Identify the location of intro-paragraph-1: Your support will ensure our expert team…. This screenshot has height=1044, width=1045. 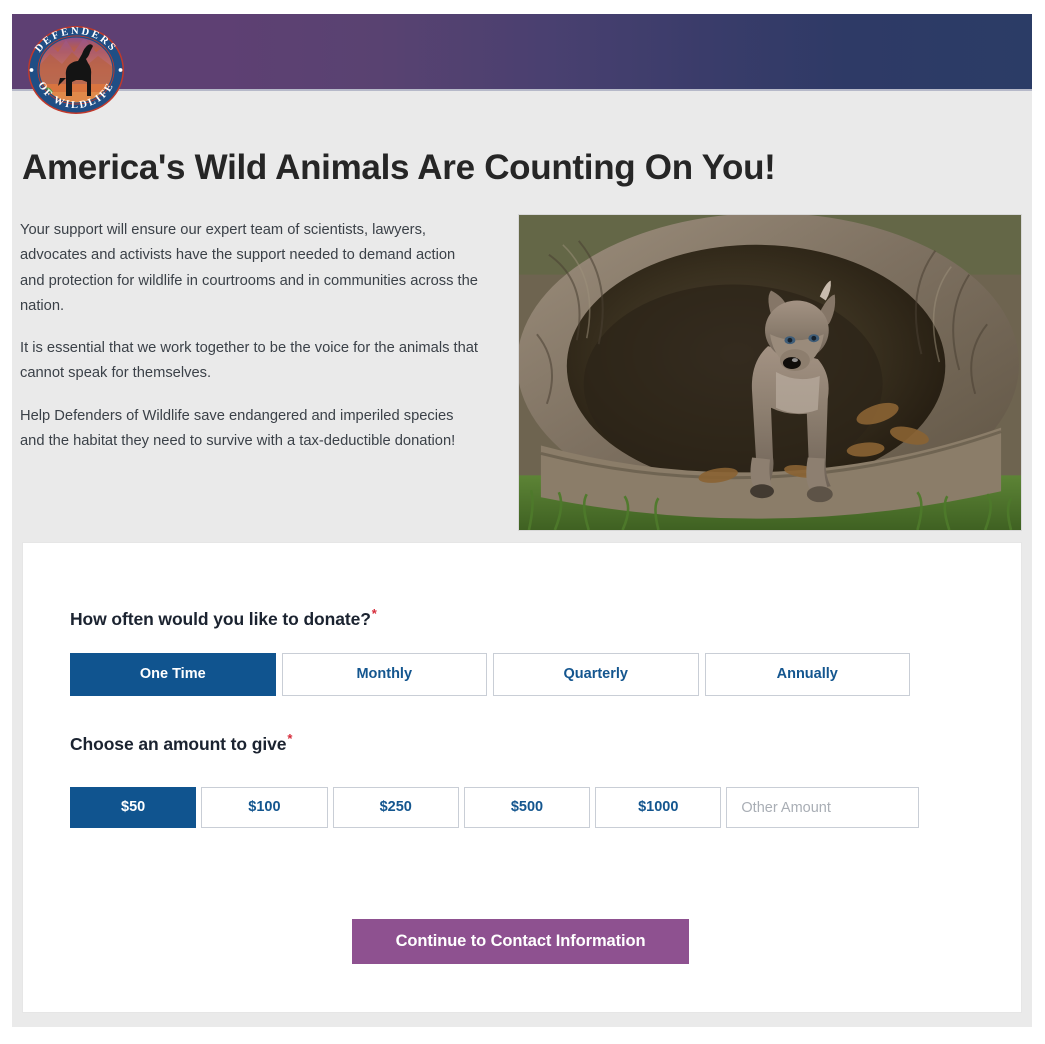
(249, 268).